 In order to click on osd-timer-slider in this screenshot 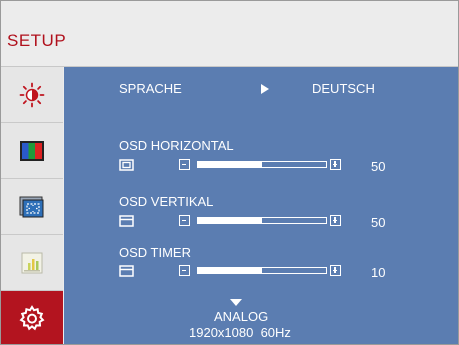, I will do `click(264, 272)`.